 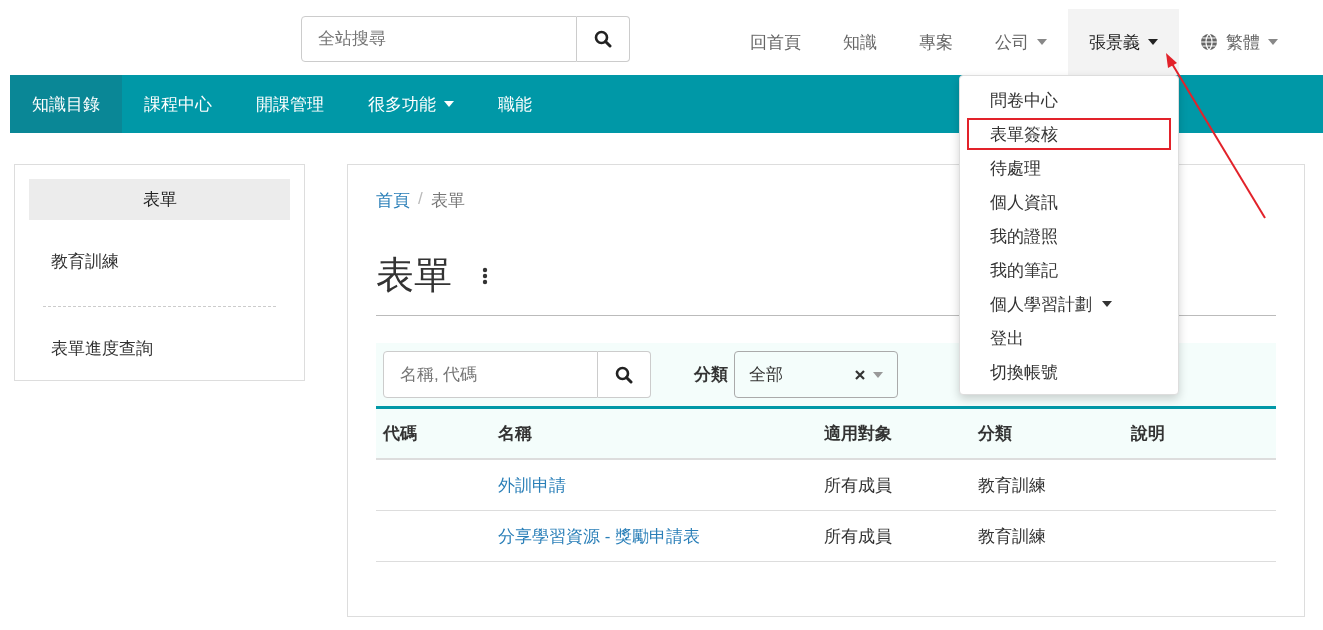 I want to click on site-search-field: 全站搜尋, so click(x=439, y=38).